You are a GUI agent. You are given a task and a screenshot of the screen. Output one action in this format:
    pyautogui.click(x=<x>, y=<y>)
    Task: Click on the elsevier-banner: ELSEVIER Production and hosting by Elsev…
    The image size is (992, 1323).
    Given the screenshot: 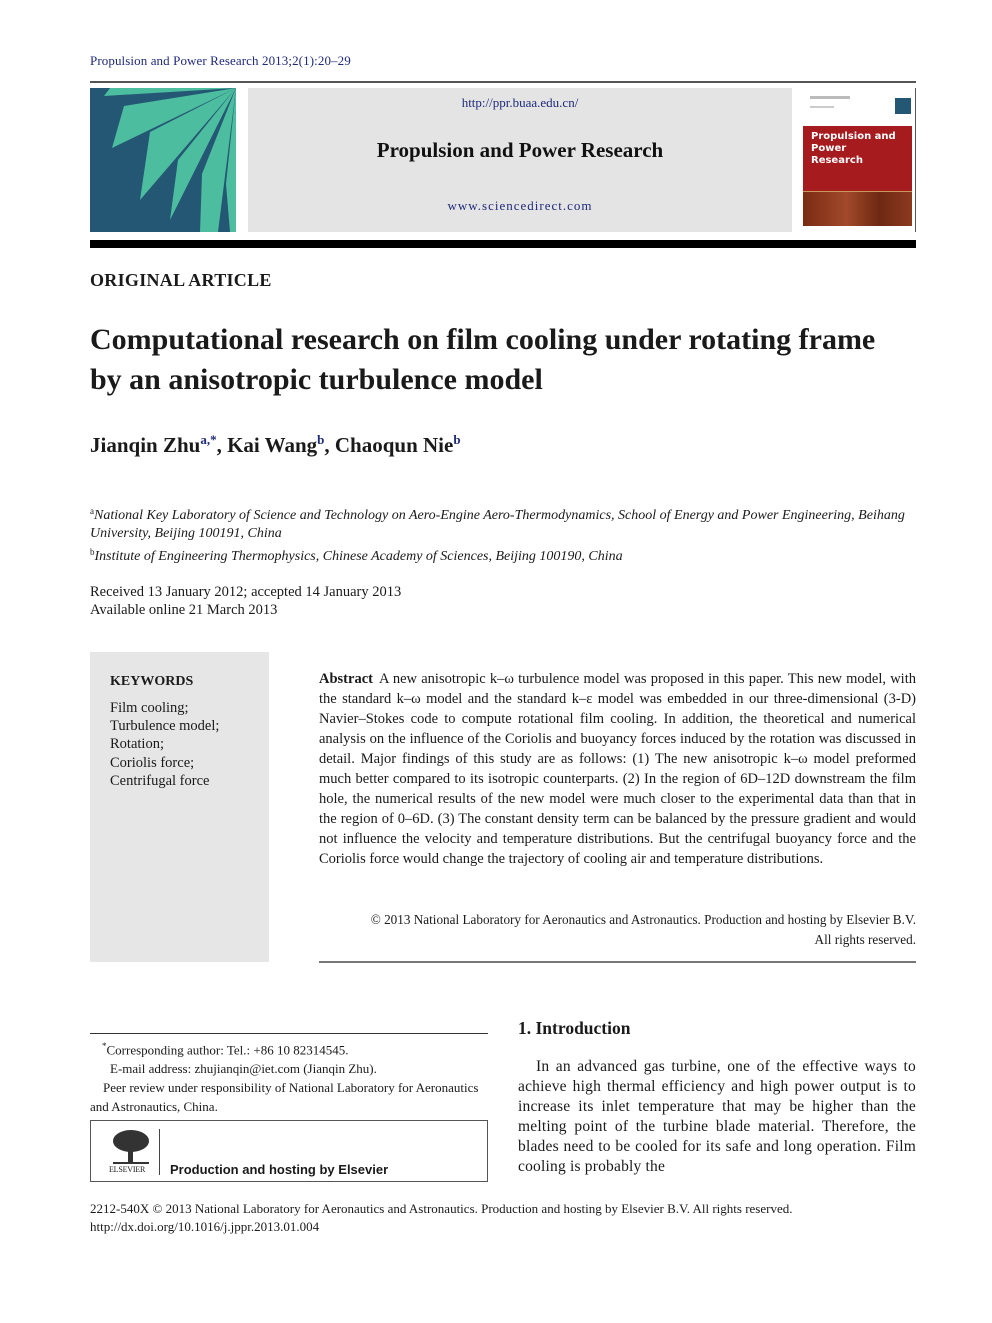 What is the action you would take?
    pyautogui.click(x=289, y=1151)
    